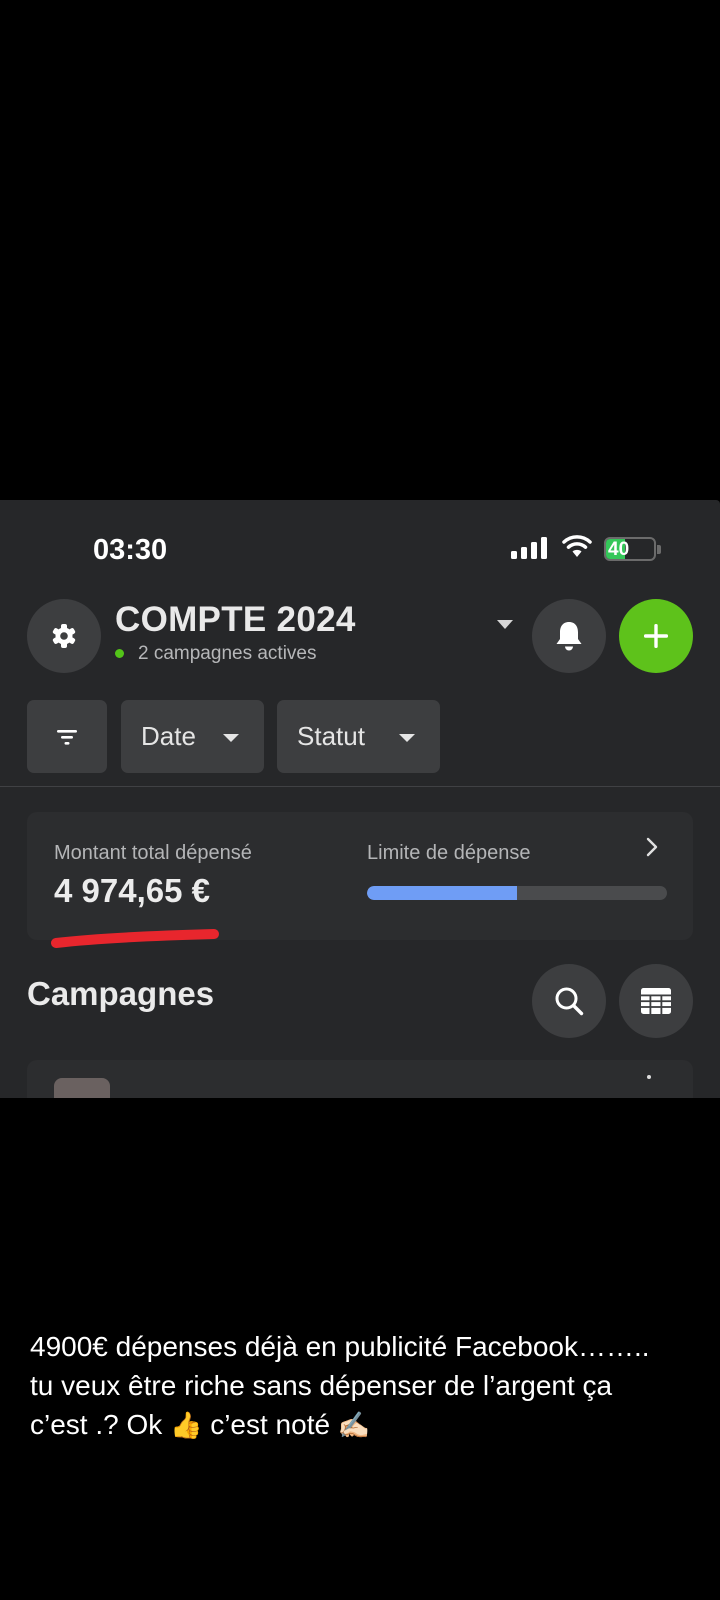  I want to click on settings-button, so click(64, 636).